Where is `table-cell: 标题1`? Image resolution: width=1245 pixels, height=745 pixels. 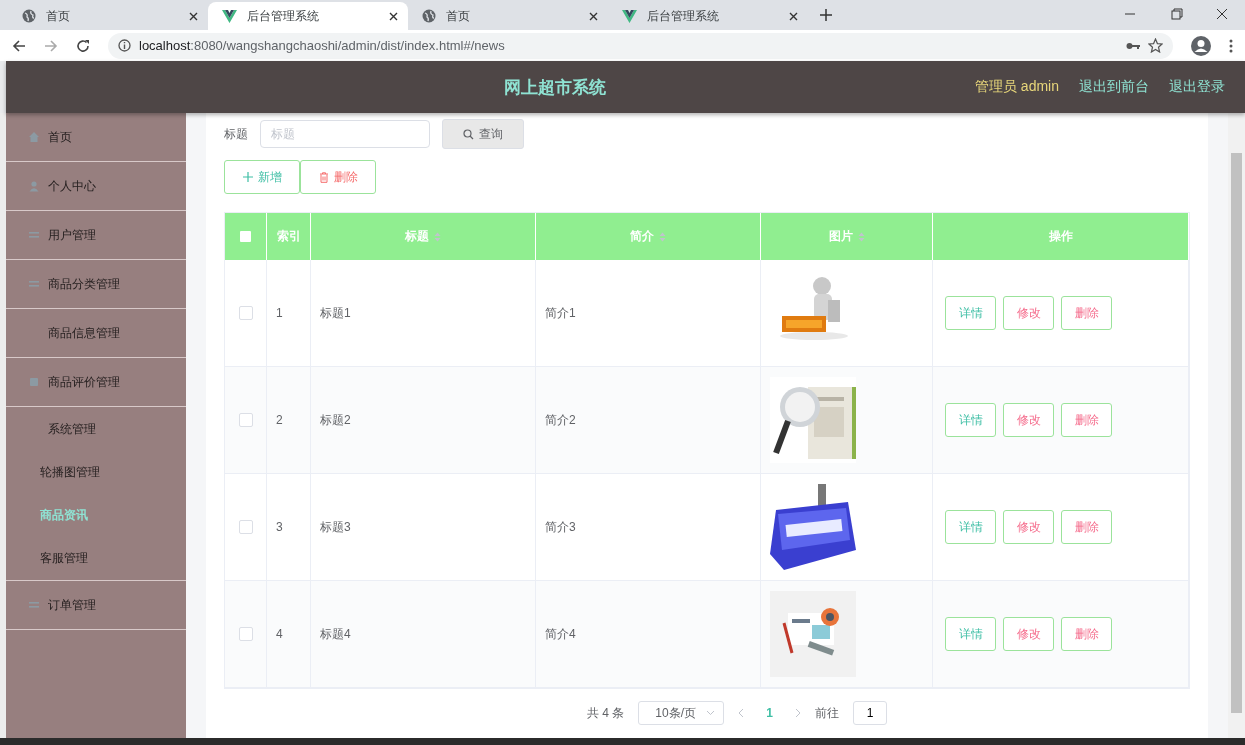
table-cell: 标题1 is located at coordinates (335, 313).